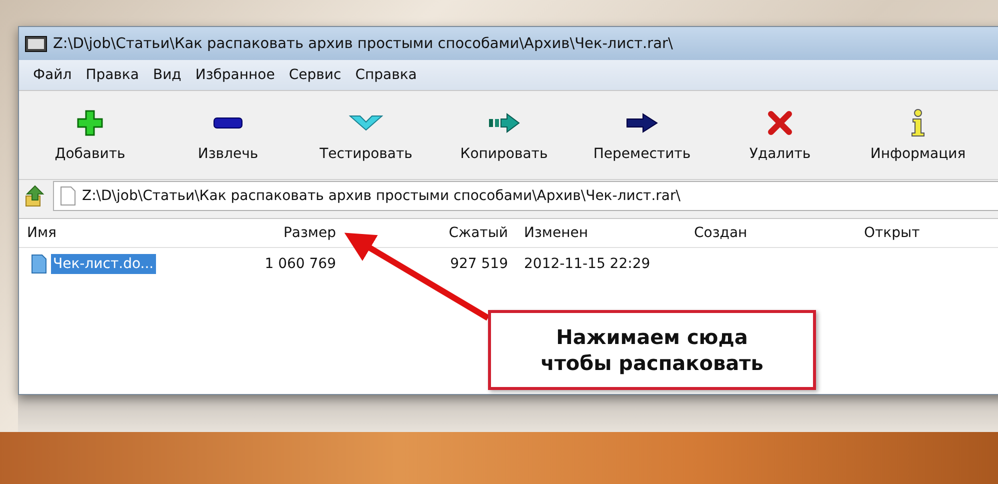 The image size is (998, 484). What do you see at coordinates (363, 44) in the screenshot?
I see `window-title: Z:\D\job\Статьи\Как распаковать архив простыми способами\Архив\Чек-лист.rar\` at bounding box center [363, 44].